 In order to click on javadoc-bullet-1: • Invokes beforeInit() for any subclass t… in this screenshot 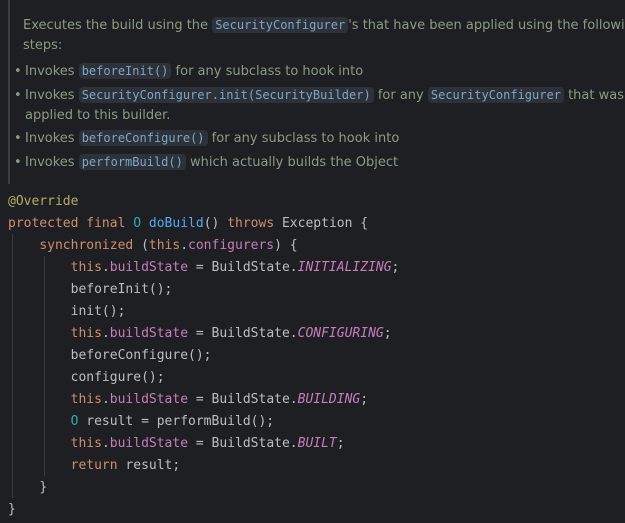, I will do `click(187, 71)`.